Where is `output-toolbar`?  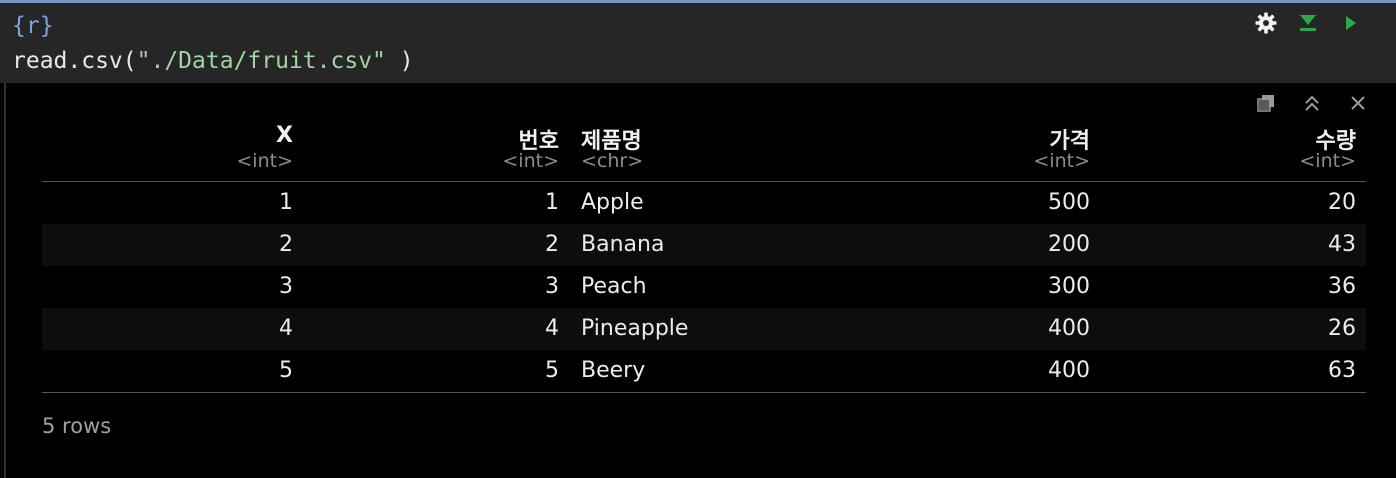 output-toolbar is located at coordinates (1312, 103).